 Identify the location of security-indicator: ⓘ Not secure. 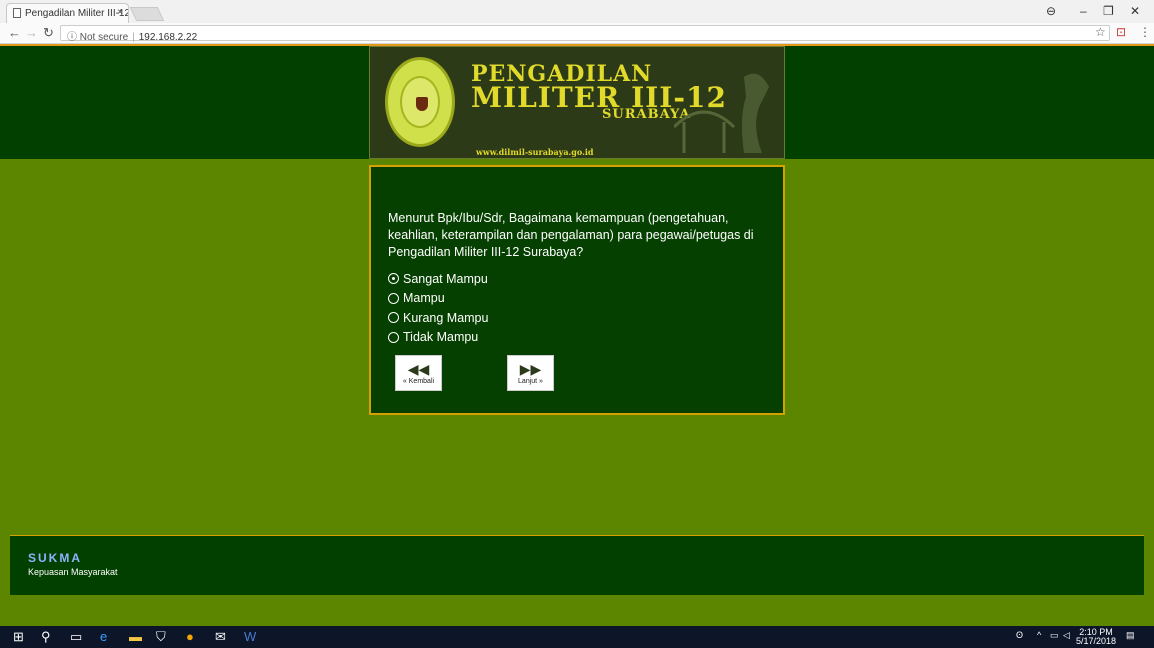
(97, 37).